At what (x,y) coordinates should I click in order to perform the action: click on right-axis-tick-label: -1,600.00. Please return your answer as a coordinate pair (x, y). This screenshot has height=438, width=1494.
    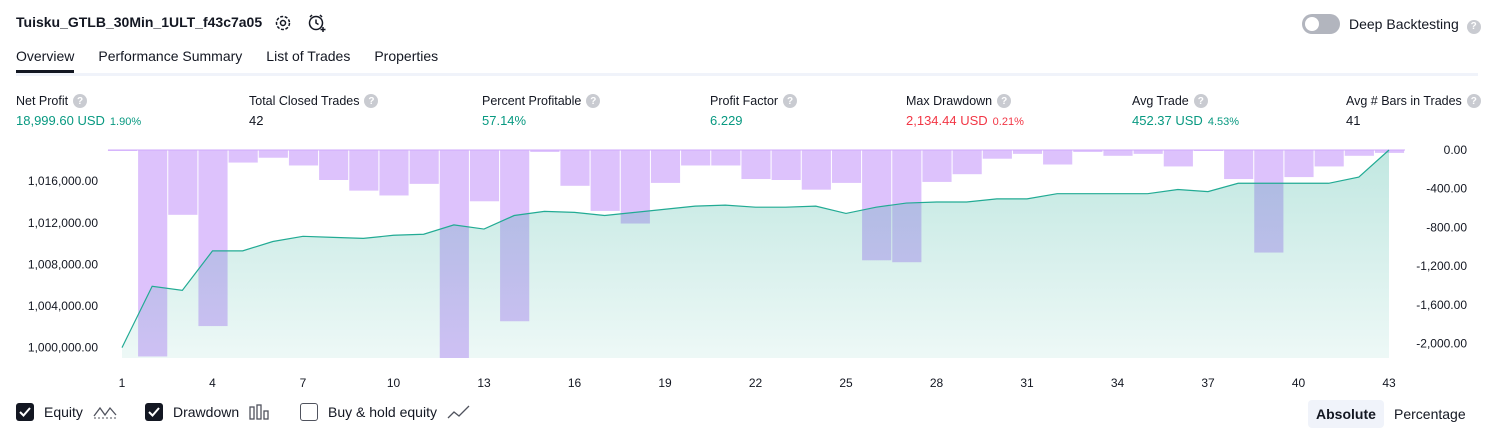
    Looking at the image, I should click on (1441, 305).